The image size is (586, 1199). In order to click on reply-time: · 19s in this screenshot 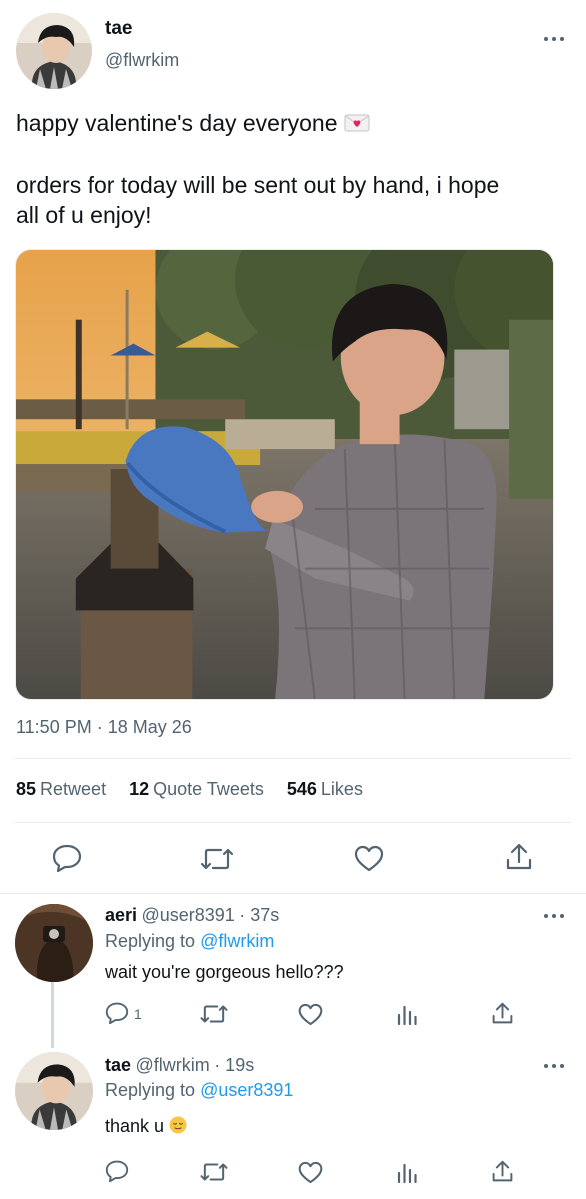, I will do `click(234, 1065)`.